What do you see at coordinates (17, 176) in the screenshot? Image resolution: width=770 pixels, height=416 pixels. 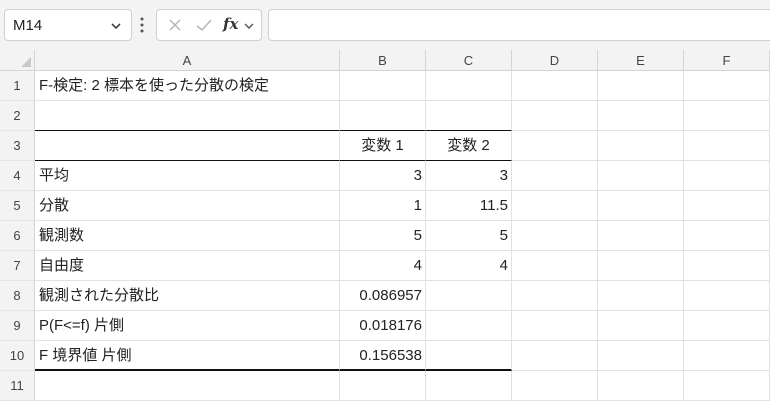 I see `row-header: 4` at bounding box center [17, 176].